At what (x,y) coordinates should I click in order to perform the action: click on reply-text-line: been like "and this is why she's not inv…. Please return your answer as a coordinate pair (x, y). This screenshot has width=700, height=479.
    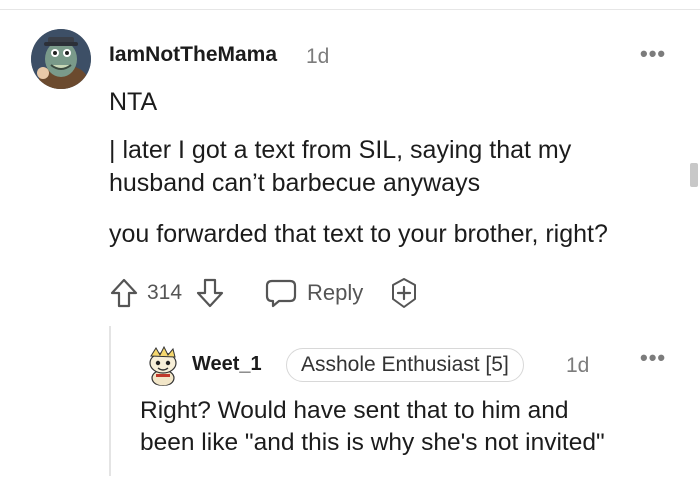
    Looking at the image, I should click on (372, 442).